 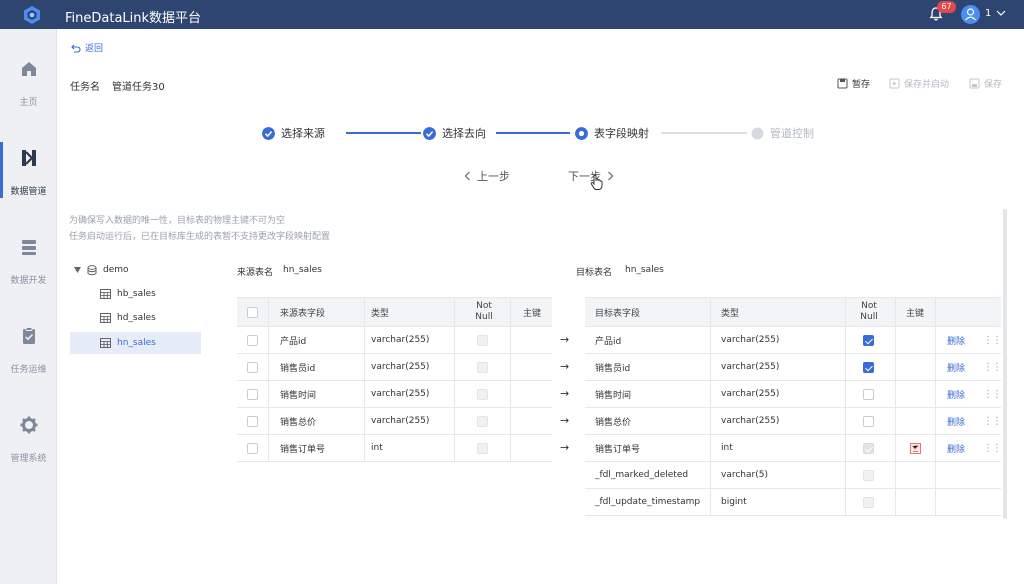 What do you see at coordinates (1005, 364) in the screenshot?
I see `scrollbar` at bounding box center [1005, 364].